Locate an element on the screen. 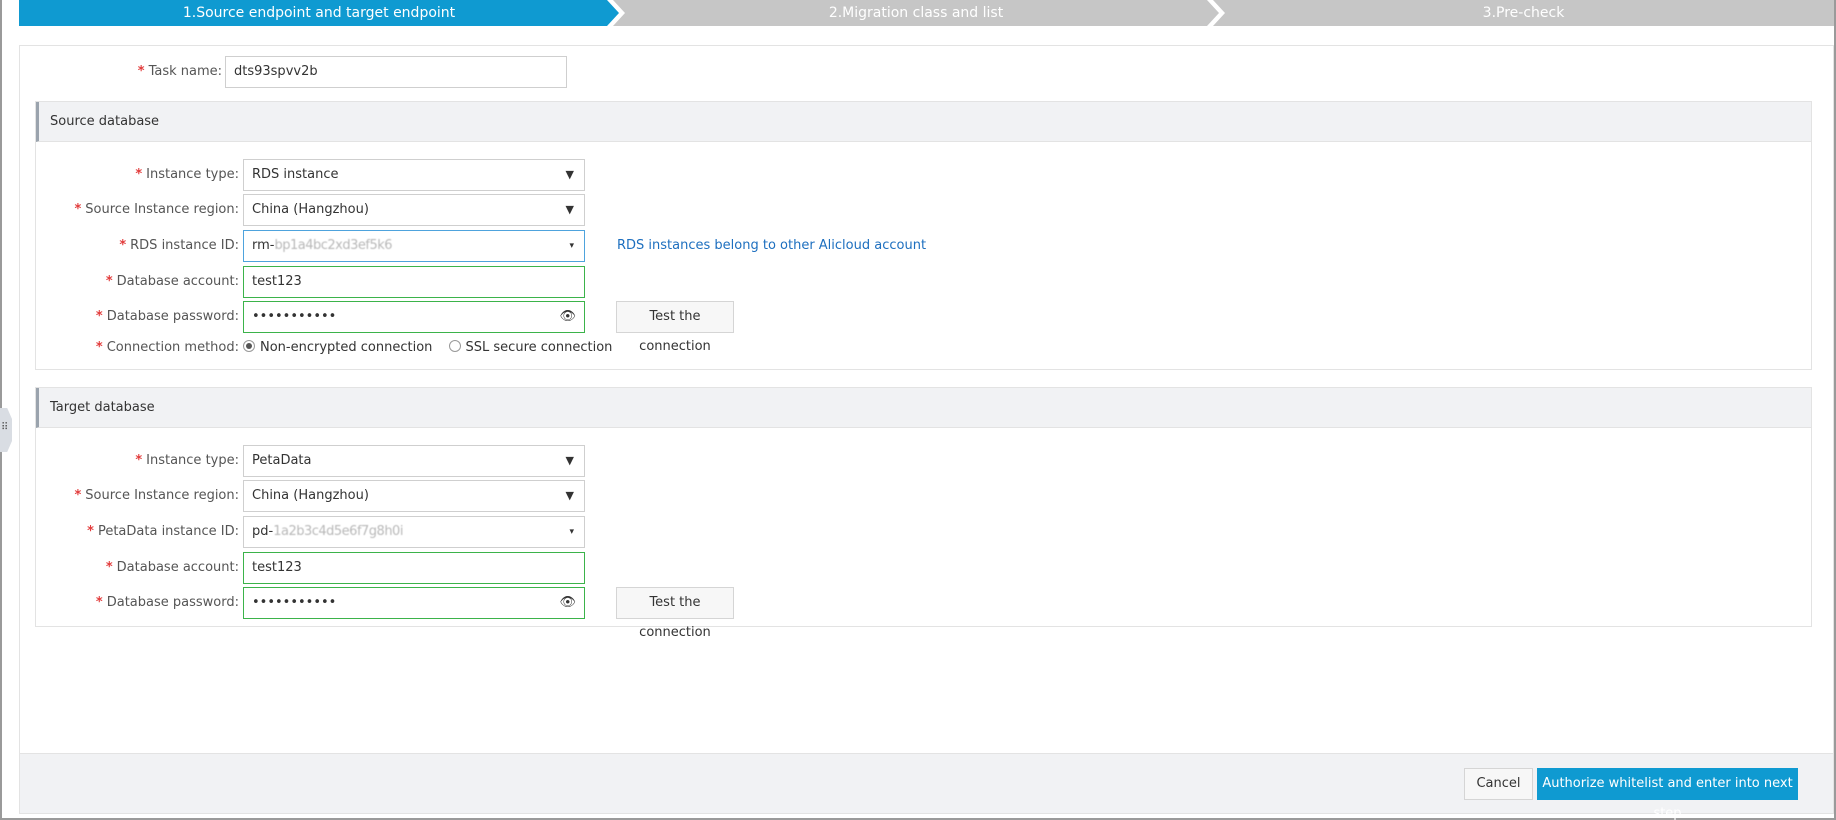  petadata-instance-id-select: pd-1a2b3c4d5e6f7g8h0i ▾ is located at coordinates (414, 532).